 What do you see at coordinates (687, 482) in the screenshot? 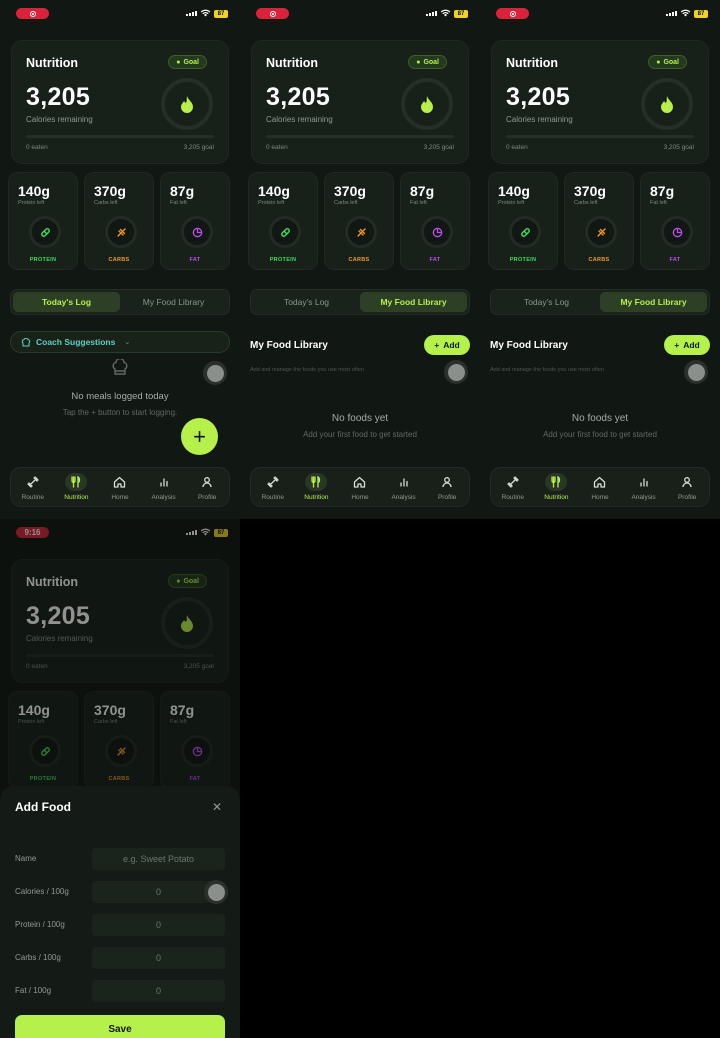
I see `user-icon` at bounding box center [687, 482].